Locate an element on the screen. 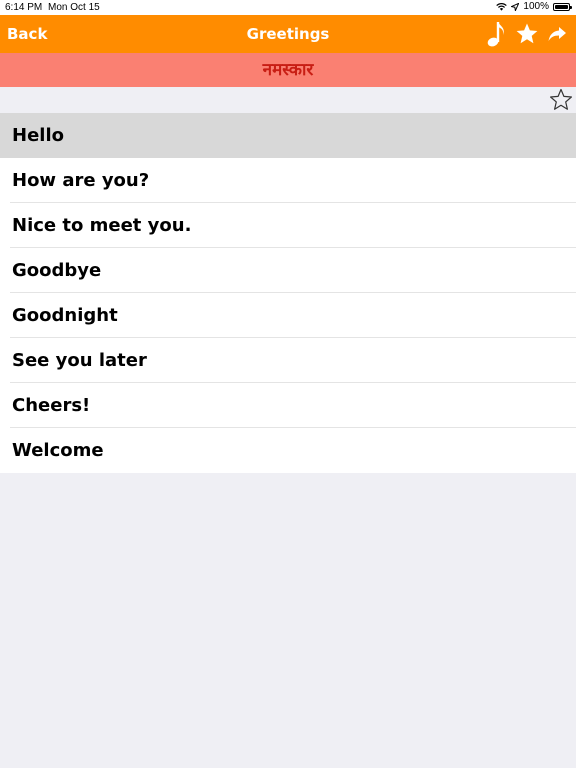  list-item-label: See you later is located at coordinates (79, 360).